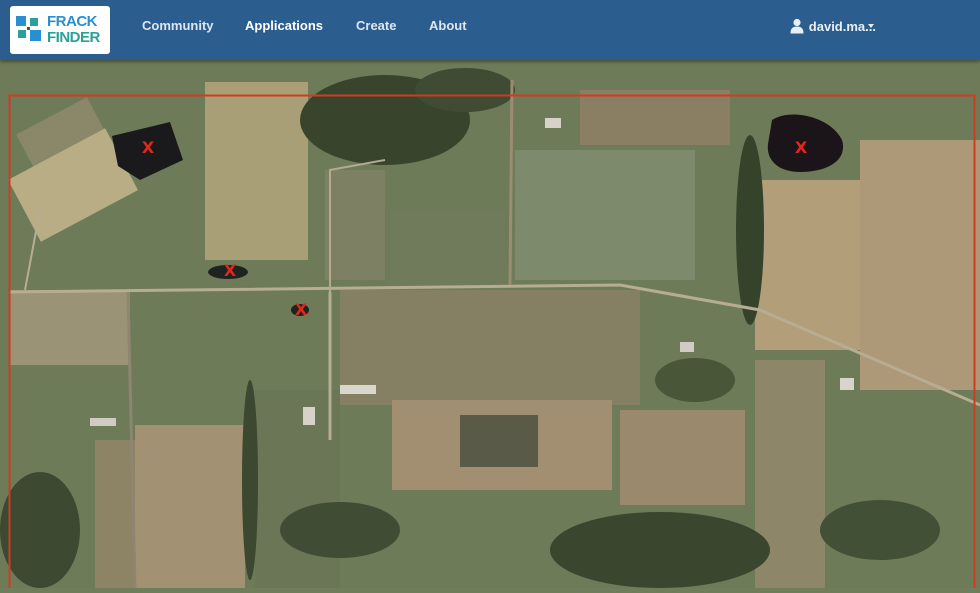 The height and width of the screenshot is (593, 980). What do you see at coordinates (73, 37) in the screenshot?
I see `logo-line-2: FINDER` at bounding box center [73, 37].